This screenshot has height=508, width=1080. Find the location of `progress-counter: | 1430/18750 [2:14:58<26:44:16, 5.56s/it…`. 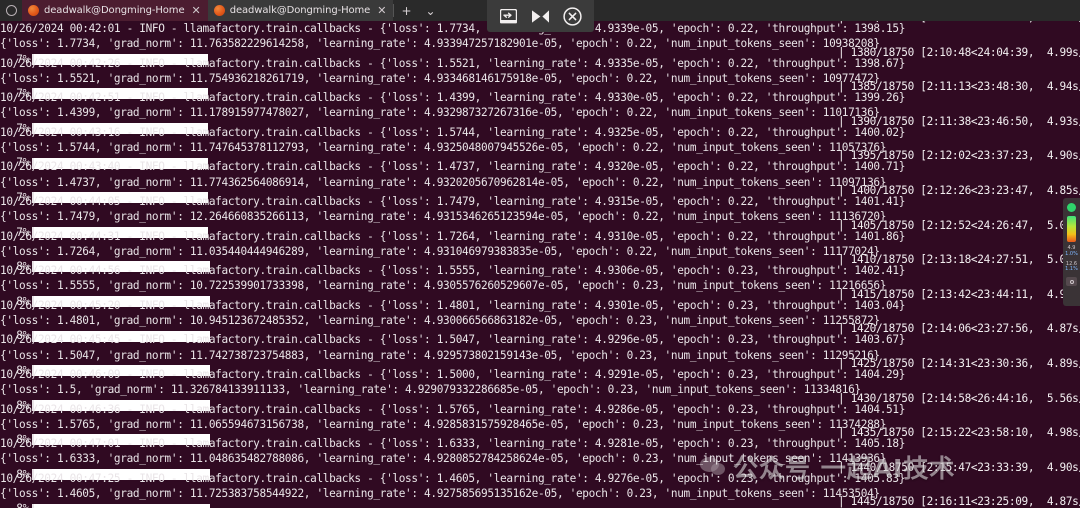

progress-counter: | 1430/18750 [2:14:58<26:44:16, 5.56s/it… is located at coordinates (959, 398).